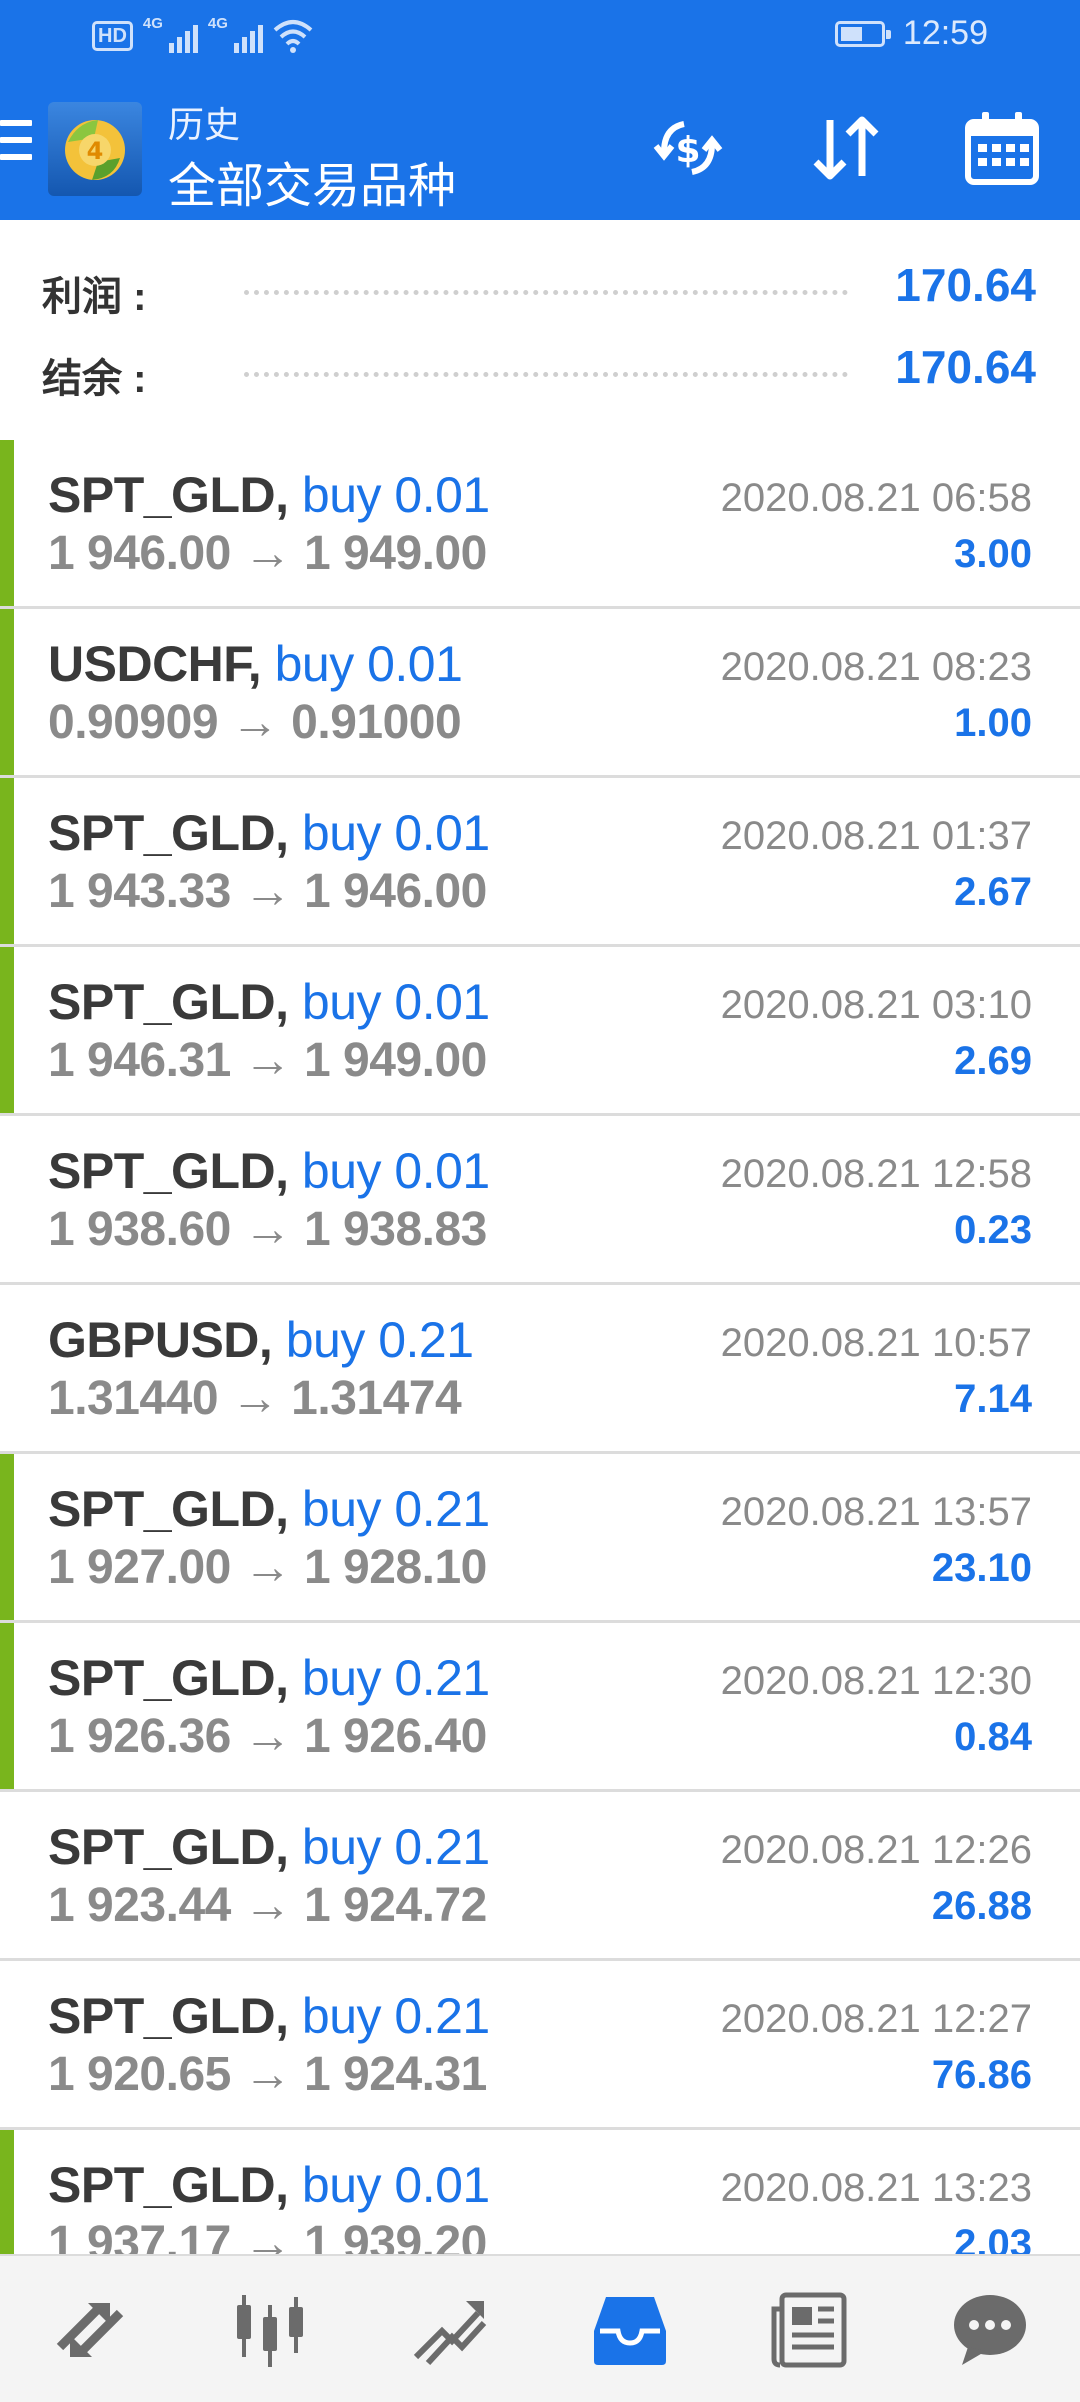 The height and width of the screenshot is (2402, 1080). Describe the element at coordinates (876, 1681) in the screenshot. I see `trade-datetime: 2020.08.21 12:30` at that location.